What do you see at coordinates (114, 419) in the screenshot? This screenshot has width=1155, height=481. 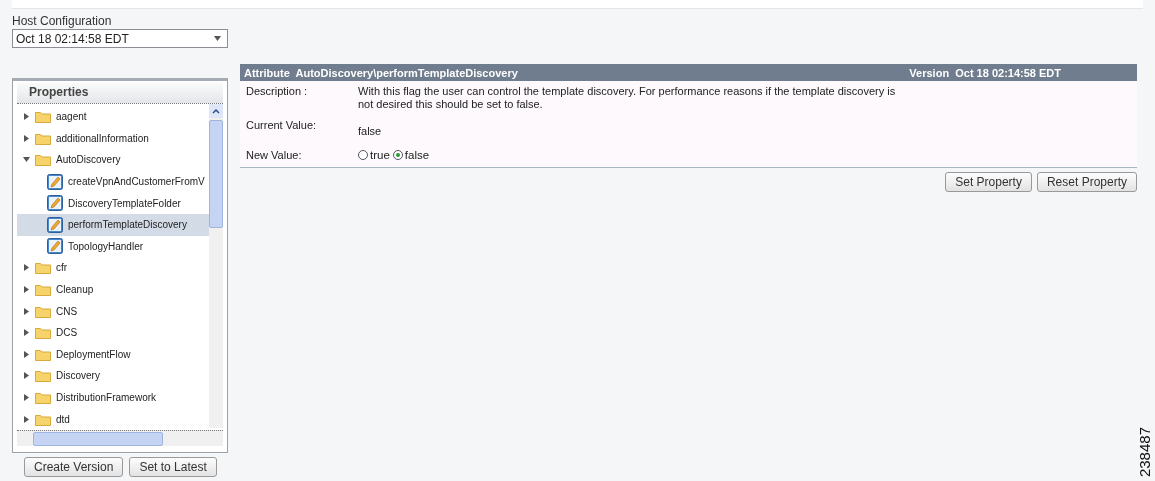 I see `tree-item: dtd` at bounding box center [114, 419].